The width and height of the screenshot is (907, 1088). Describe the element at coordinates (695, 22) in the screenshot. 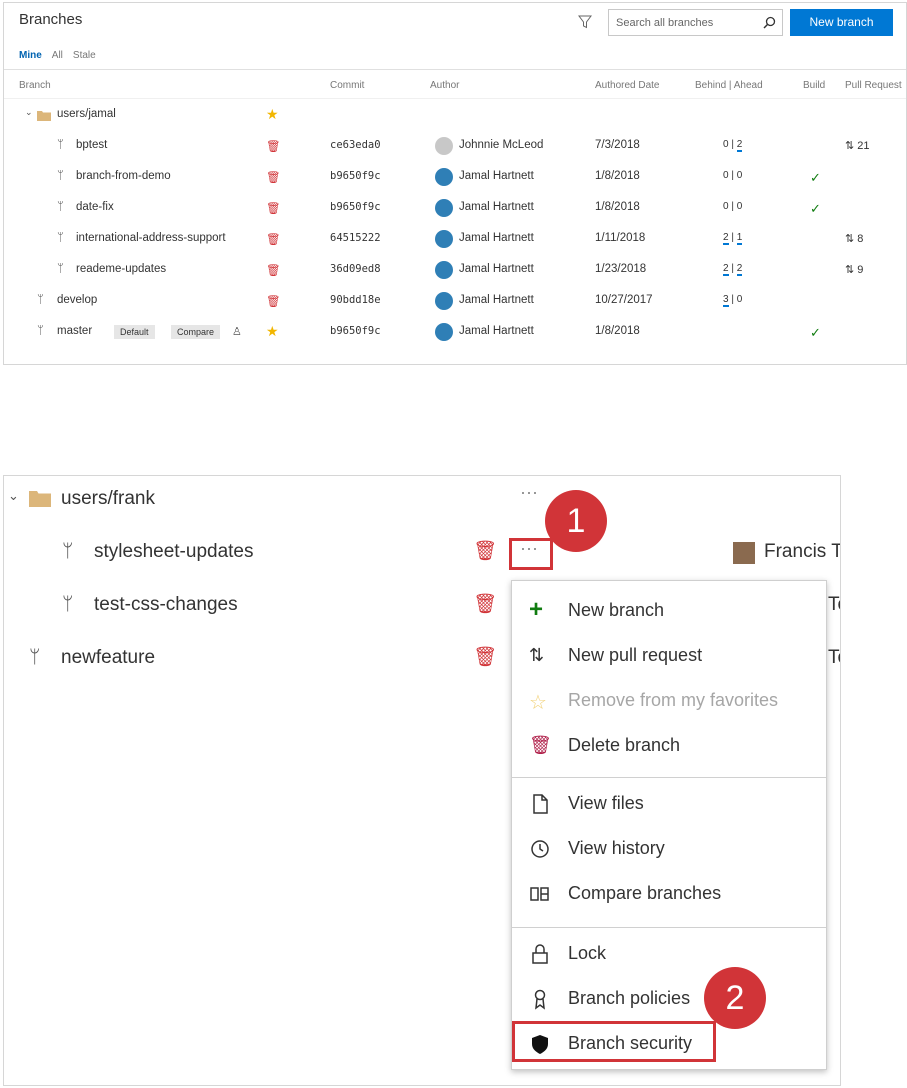

I see `search-input: Search all branches` at that location.